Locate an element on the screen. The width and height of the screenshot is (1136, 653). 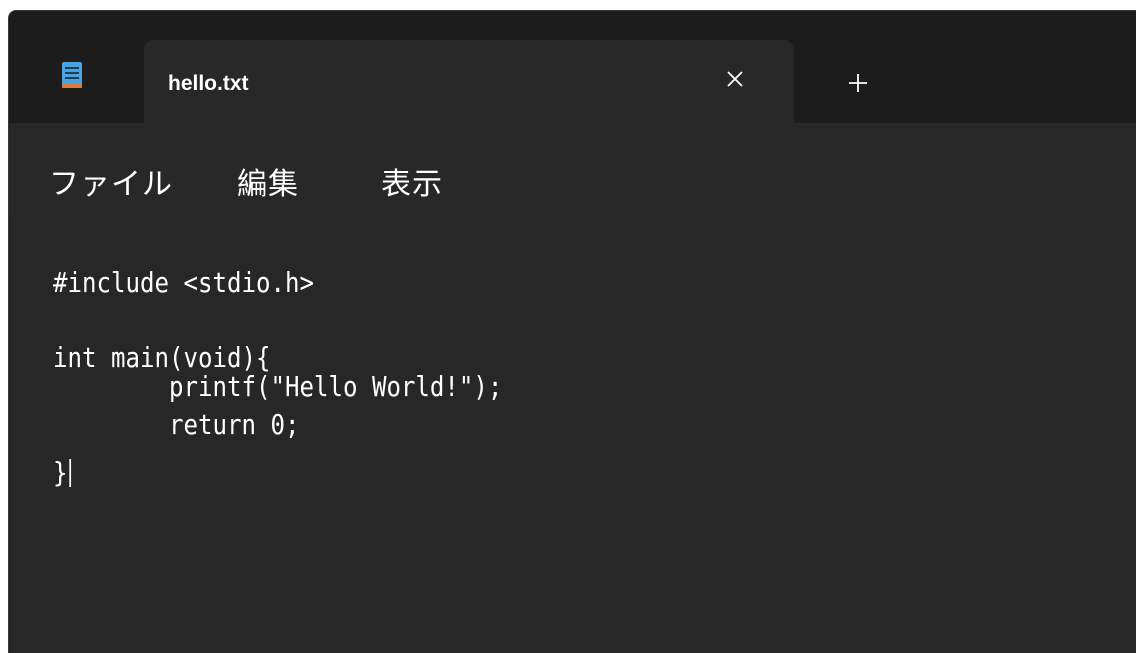
editor-line: return 0; is located at coordinates (176, 424).